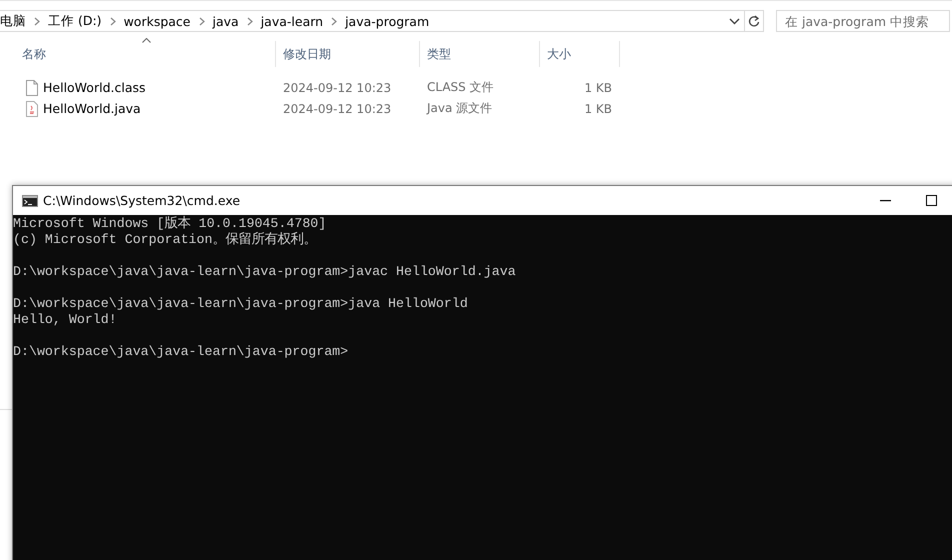  I want to click on column-header: 修改日期, so click(348, 54).